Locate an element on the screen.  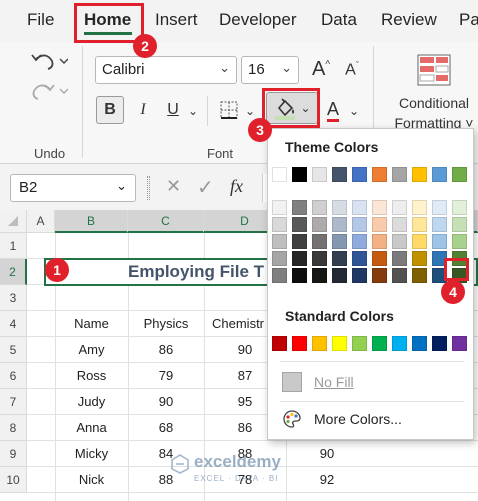
table-cell: 90 is located at coordinates (166, 401).